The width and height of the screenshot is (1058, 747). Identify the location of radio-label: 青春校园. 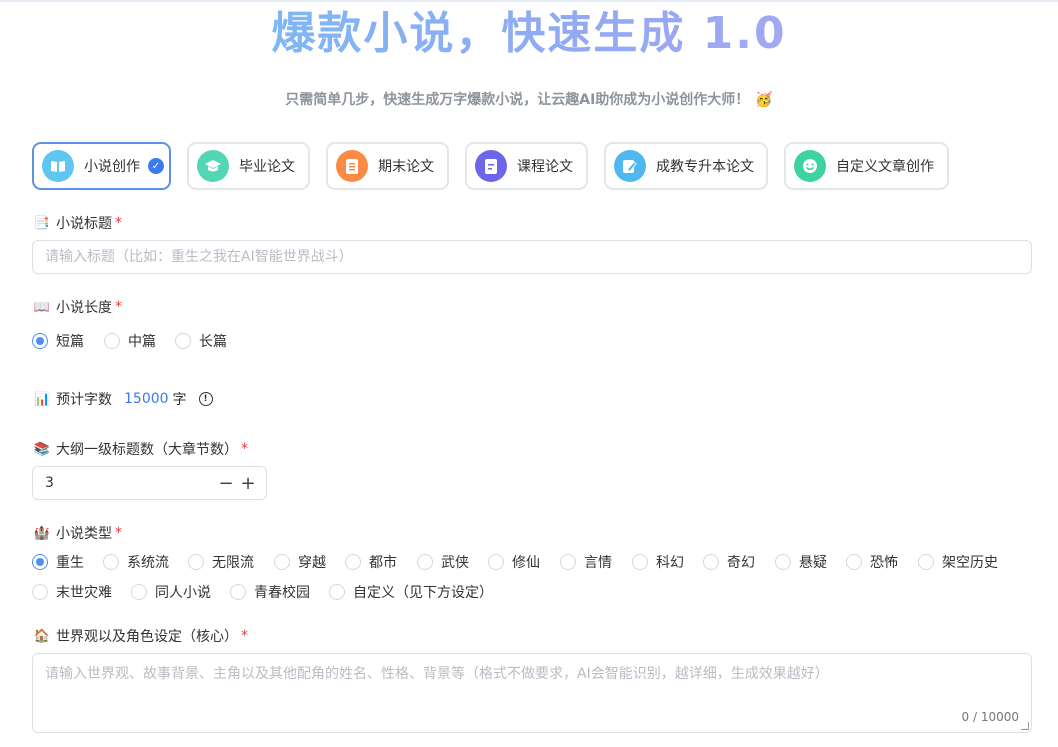
(282, 593).